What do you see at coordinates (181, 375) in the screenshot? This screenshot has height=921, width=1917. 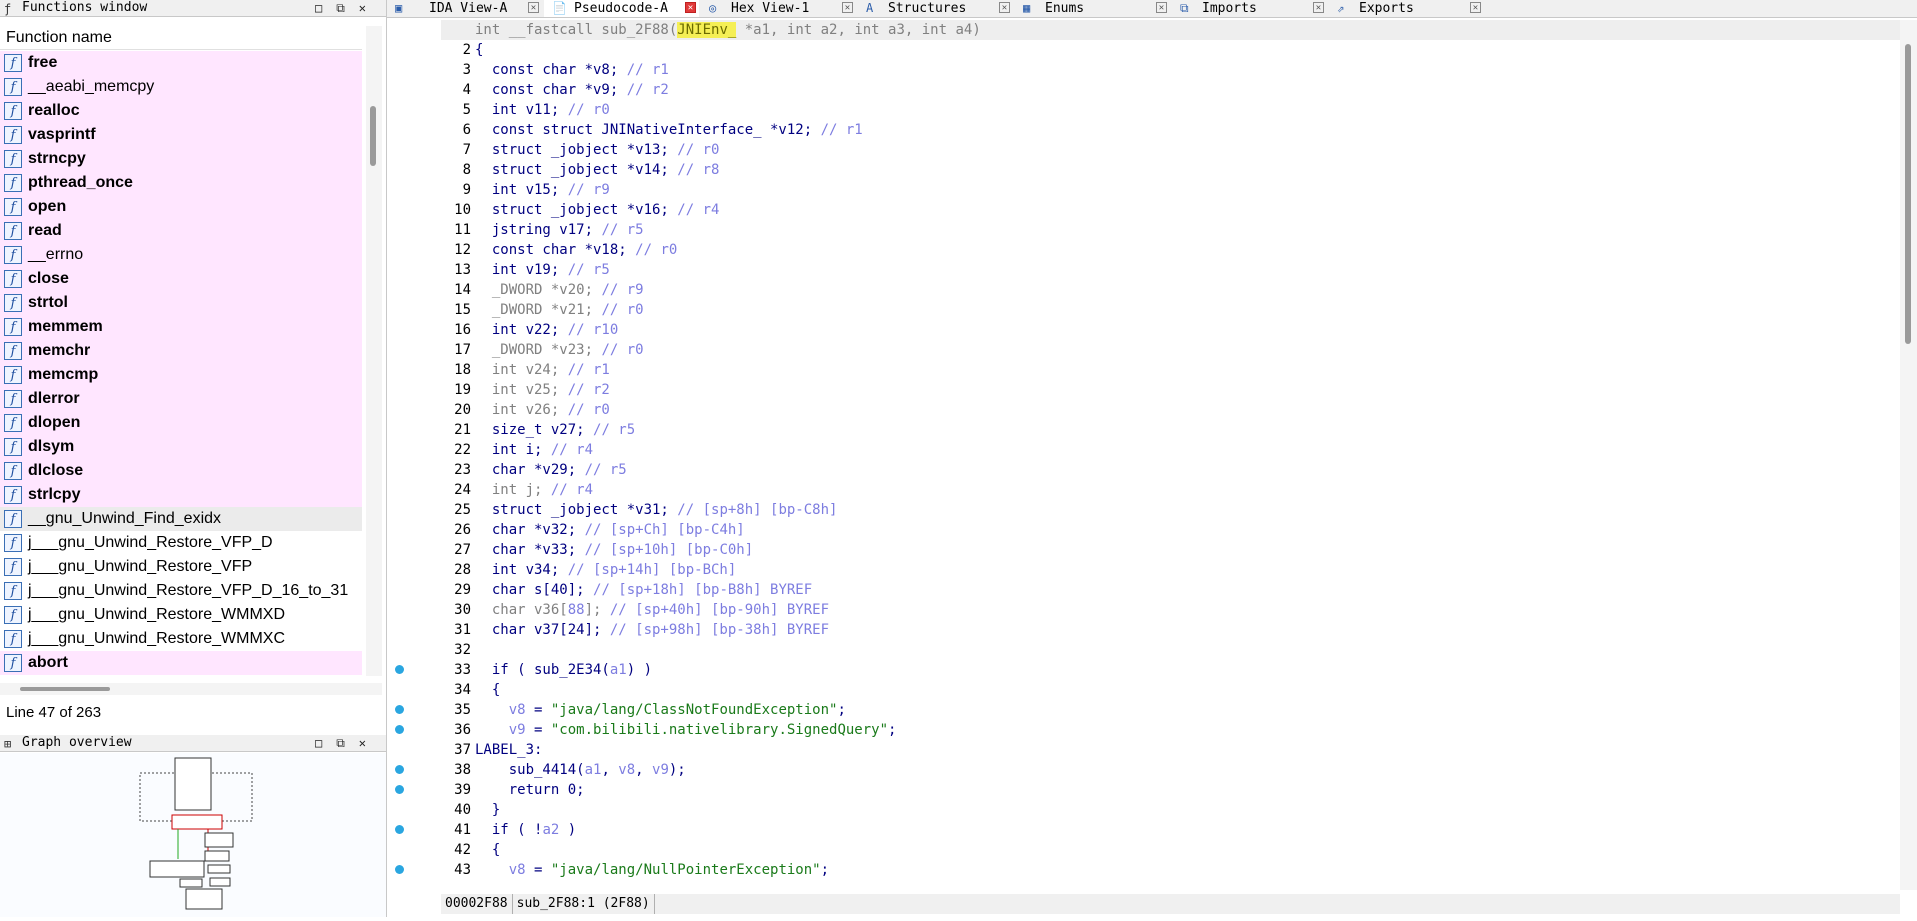 I see `function-list-item: f memcmp` at bounding box center [181, 375].